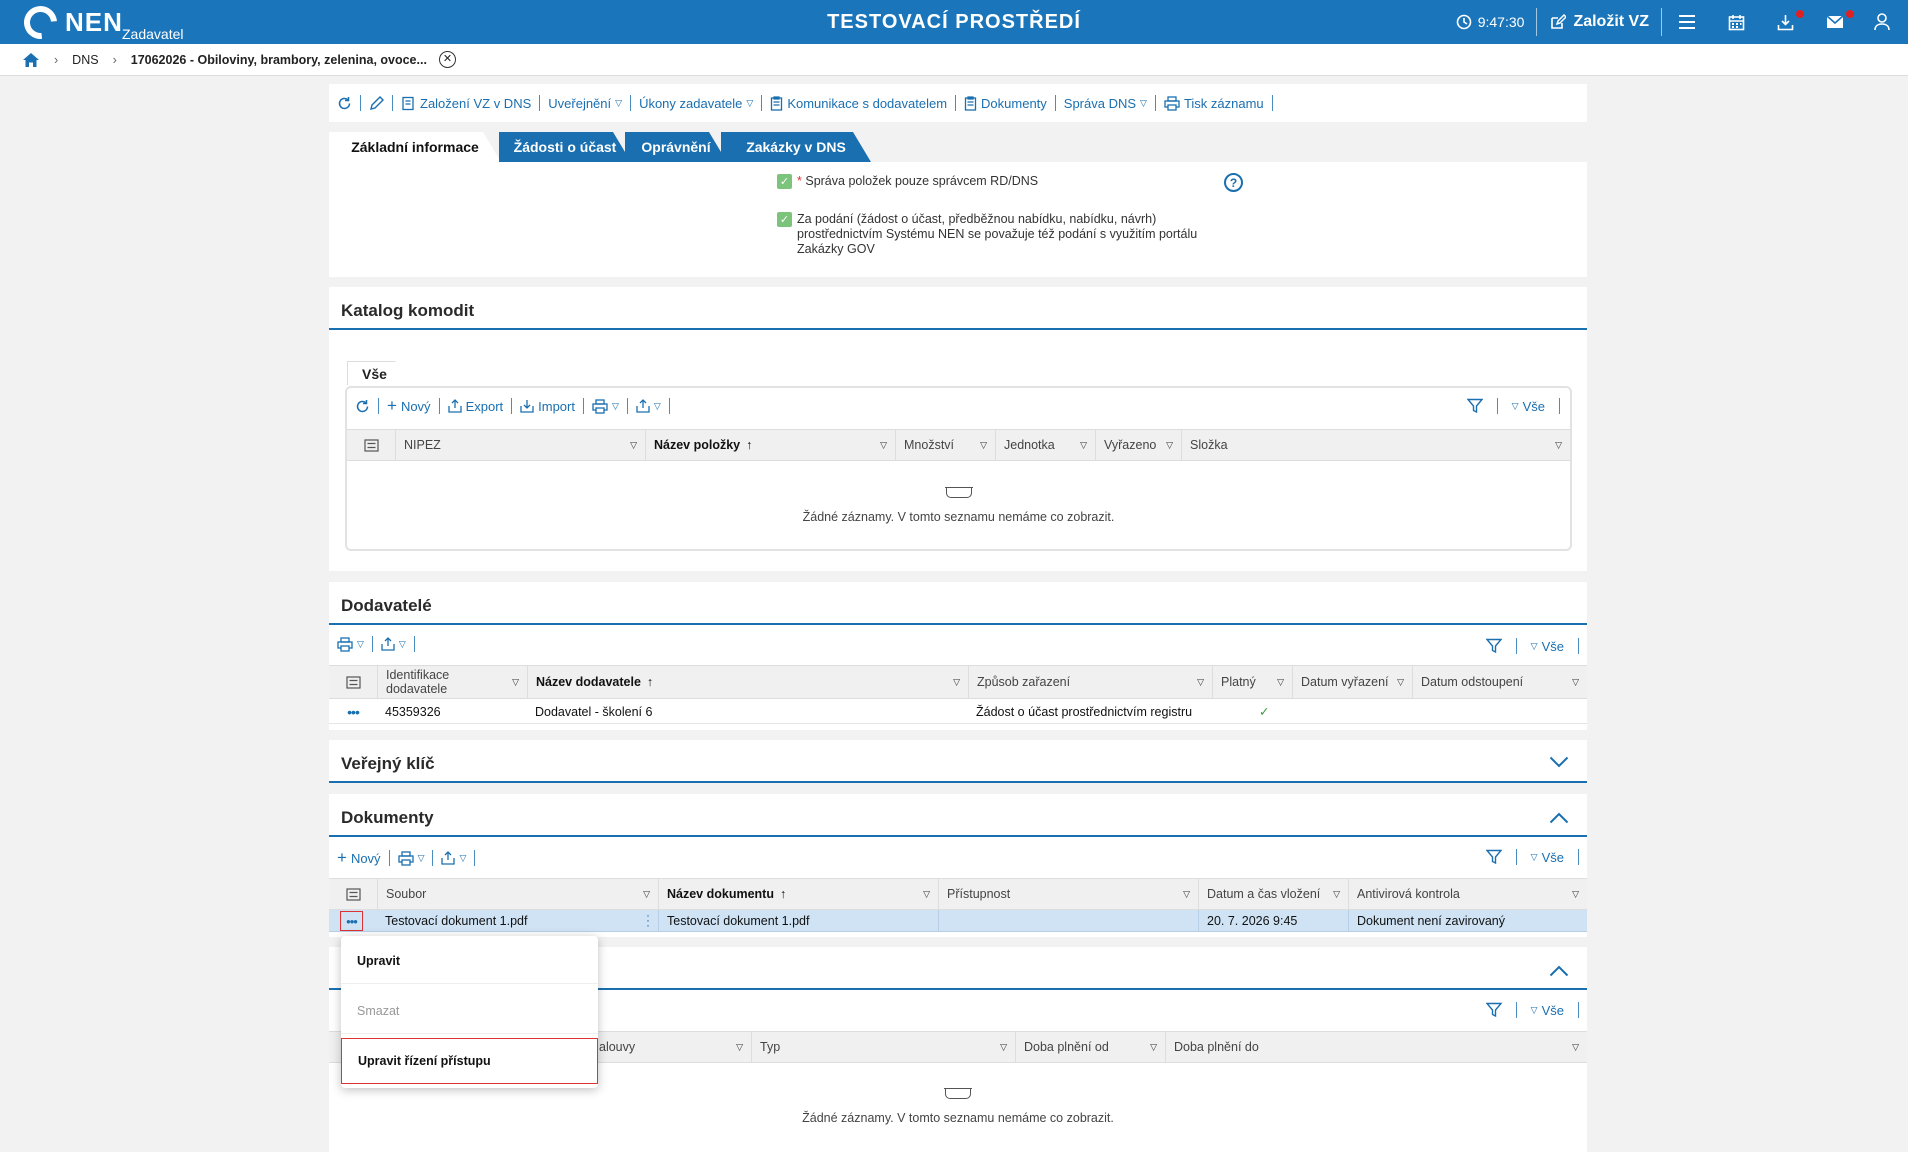  What do you see at coordinates (784, 219) in the screenshot?
I see `checkbox-gov-portal: ✓` at bounding box center [784, 219].